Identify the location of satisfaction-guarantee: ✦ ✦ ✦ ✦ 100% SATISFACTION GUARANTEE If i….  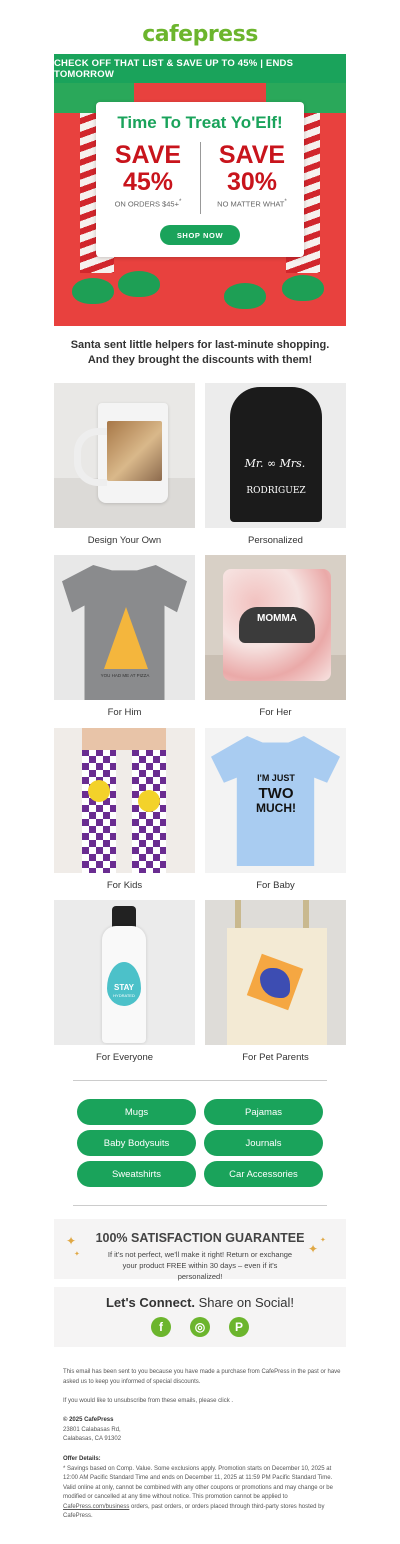
(200, 1250).